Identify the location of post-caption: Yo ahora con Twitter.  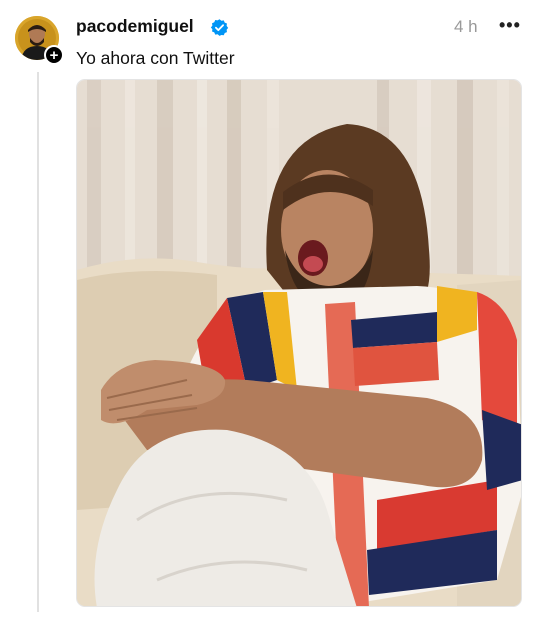
(155, 58).